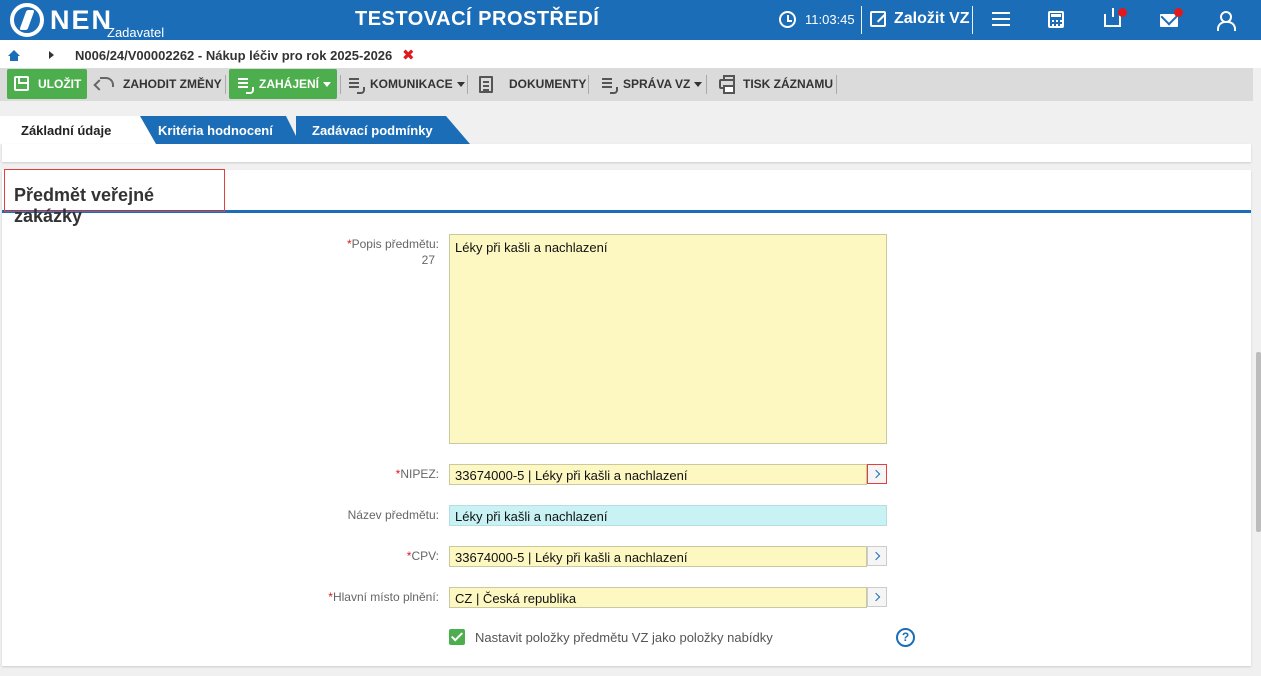 Image resolution: width=1261 pixels, height=676 pixels. I want to click on home-icon, so click(14, 55).